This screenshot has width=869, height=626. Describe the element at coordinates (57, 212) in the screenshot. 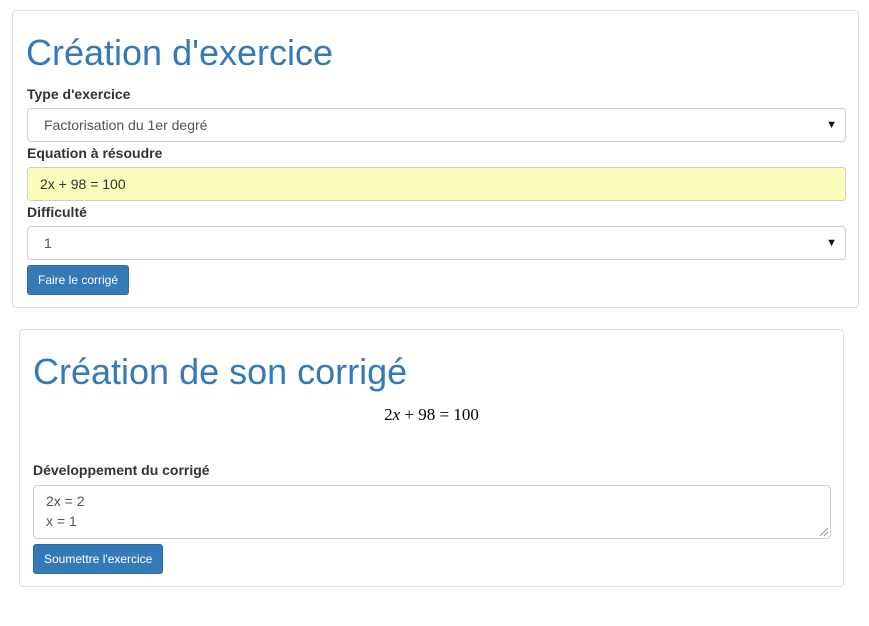

I see `difficulty-label: Difficulté` at that location.